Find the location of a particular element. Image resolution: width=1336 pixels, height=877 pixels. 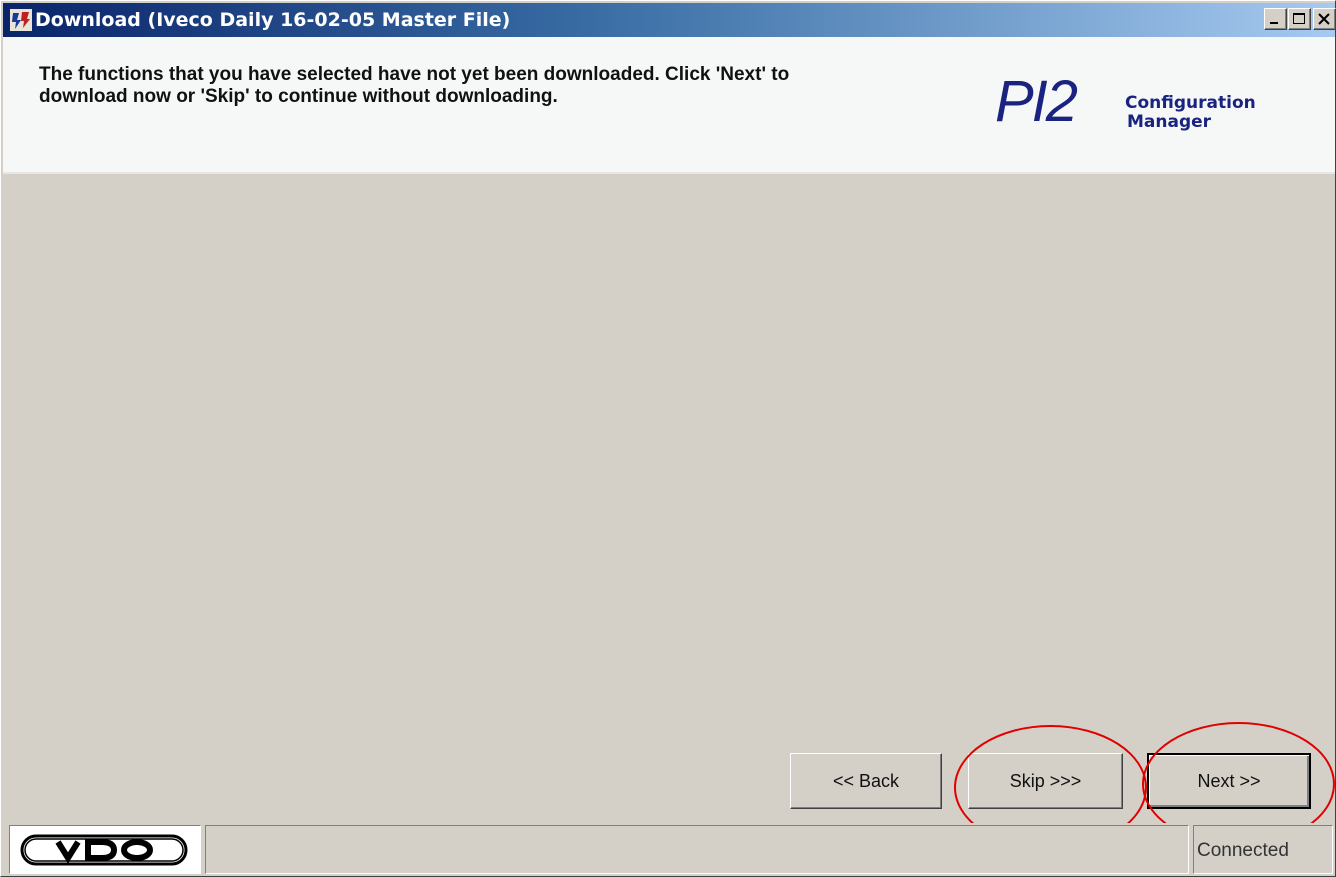

app-icon is located at coordinates (21, 20).